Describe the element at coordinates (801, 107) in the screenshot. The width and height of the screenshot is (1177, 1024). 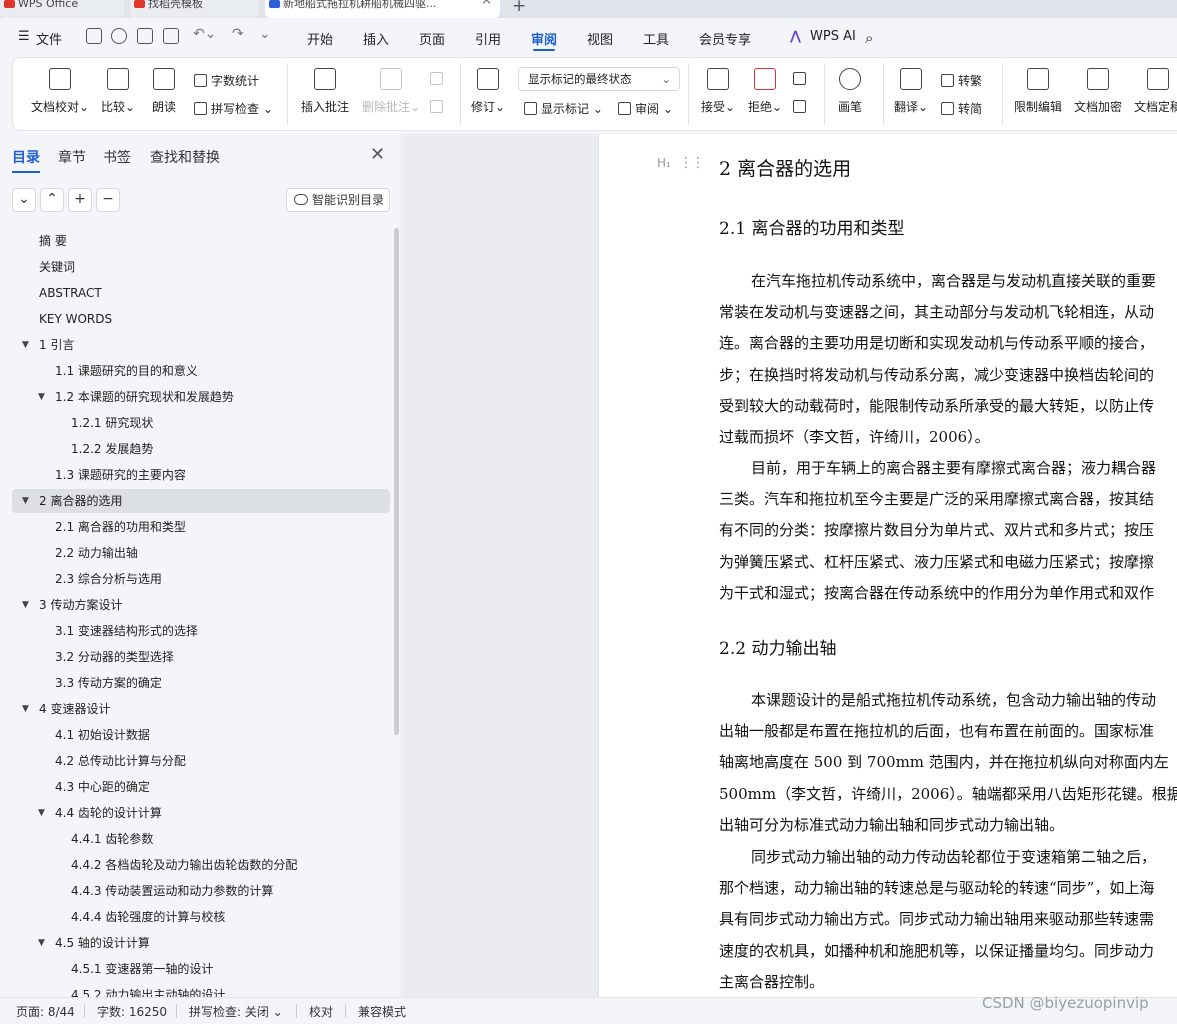
I see `next-revision-icon` at that location.